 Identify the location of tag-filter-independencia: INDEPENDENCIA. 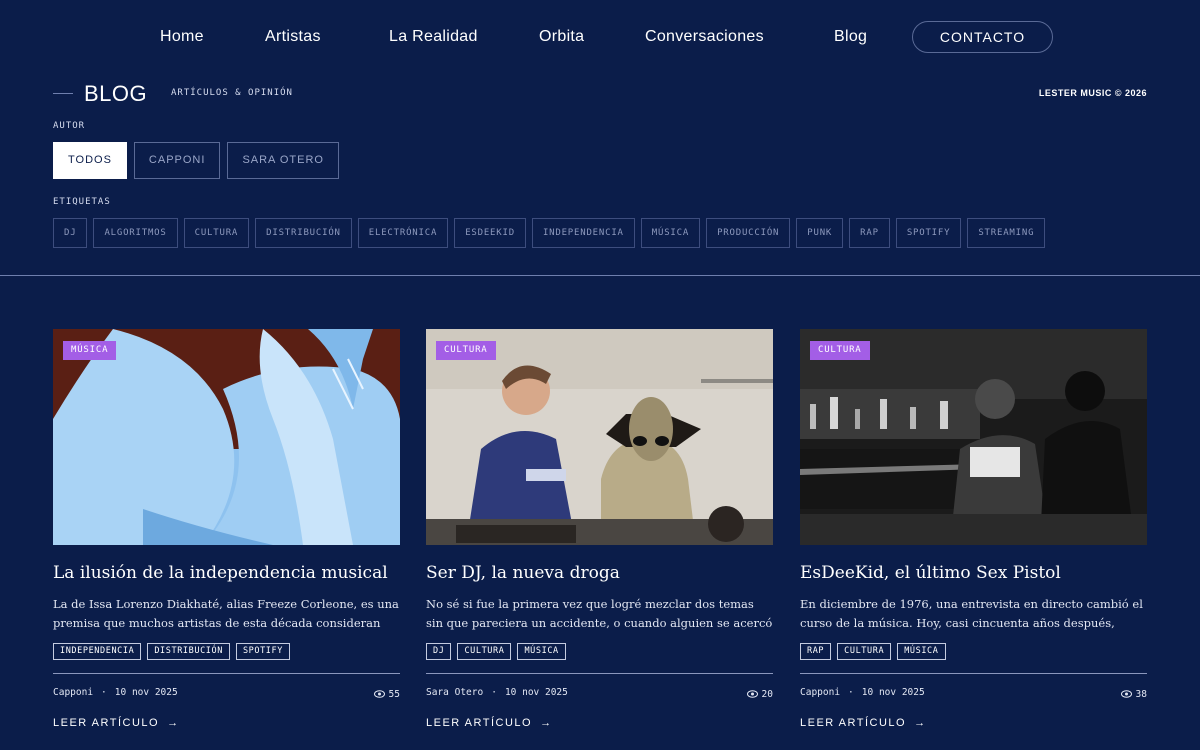
(583, 233).